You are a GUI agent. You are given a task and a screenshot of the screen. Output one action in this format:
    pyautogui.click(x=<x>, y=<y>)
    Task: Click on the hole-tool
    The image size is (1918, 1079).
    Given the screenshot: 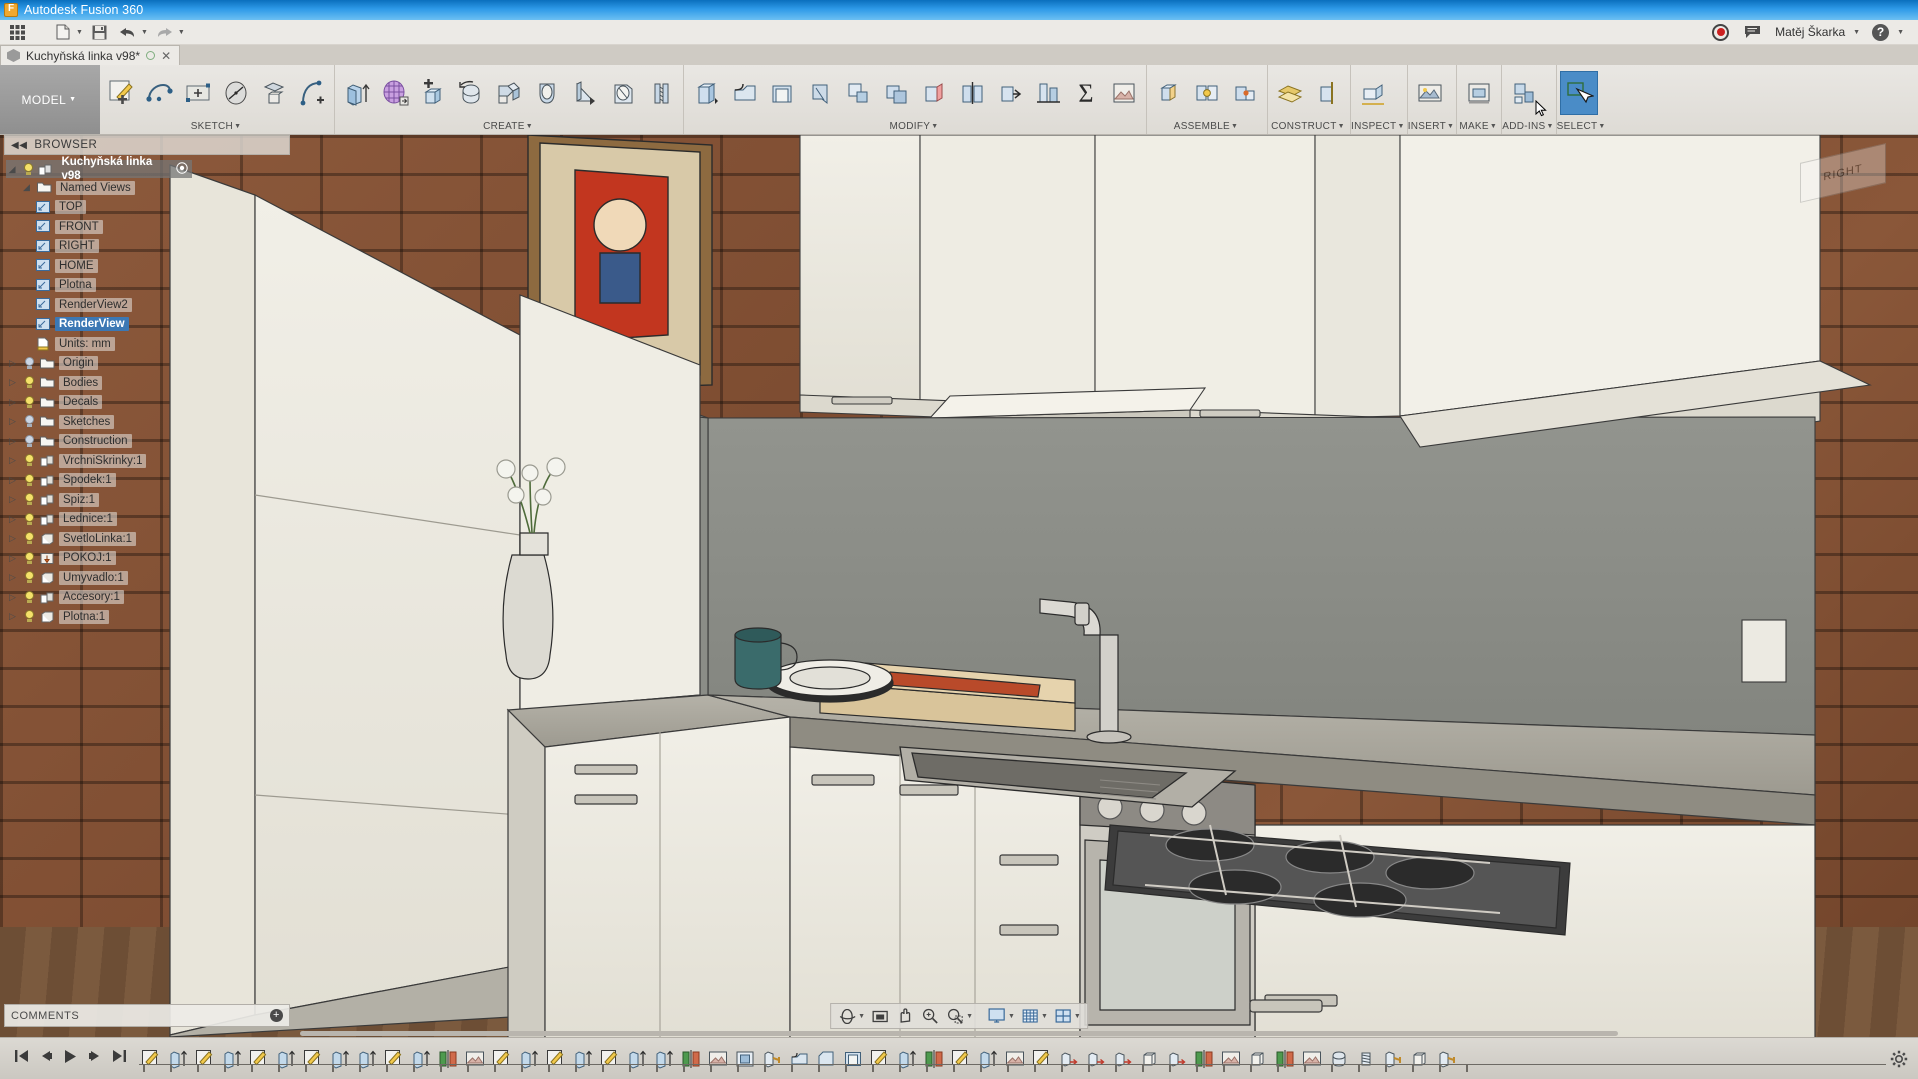 What is the action you would take?
    pyautogui.click(x=623, y=93)
    